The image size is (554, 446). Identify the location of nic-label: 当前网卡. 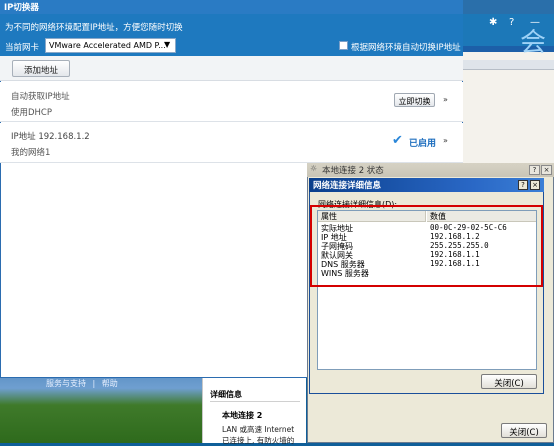
(22, 48).